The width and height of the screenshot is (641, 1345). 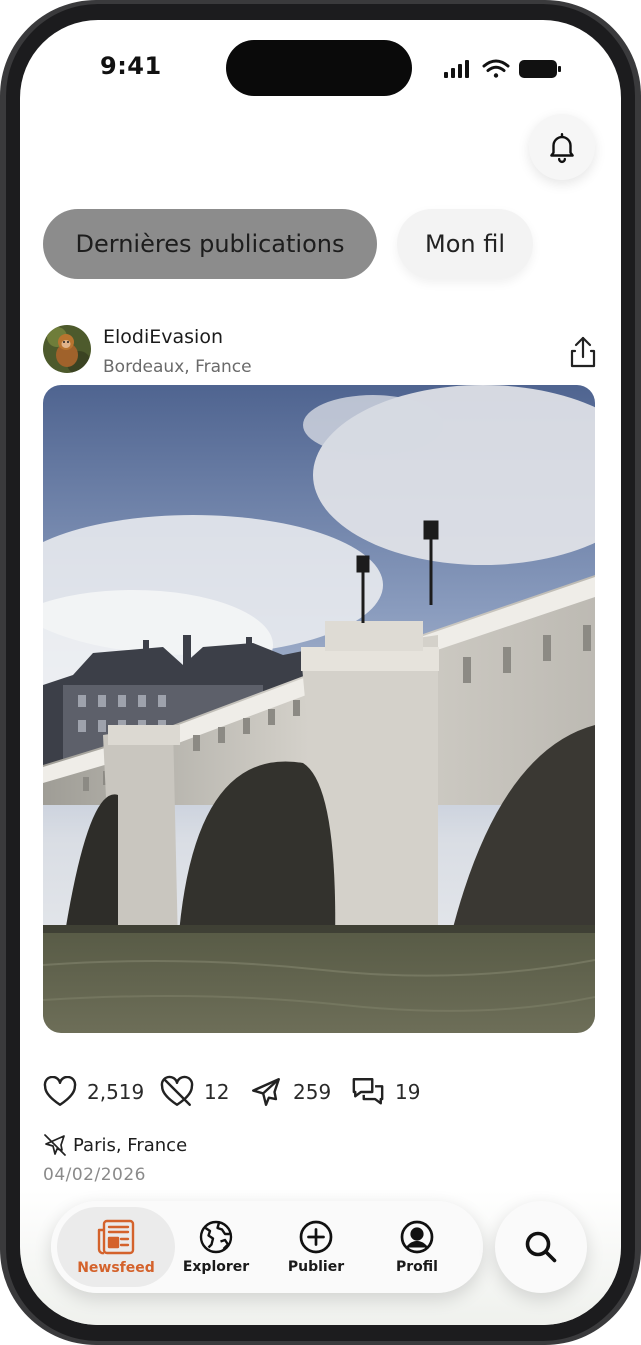 What do you see at coordinates (116, 1092) in the screenshot?
I see `like-count: 2,519` at bounding box center [116, 1092].